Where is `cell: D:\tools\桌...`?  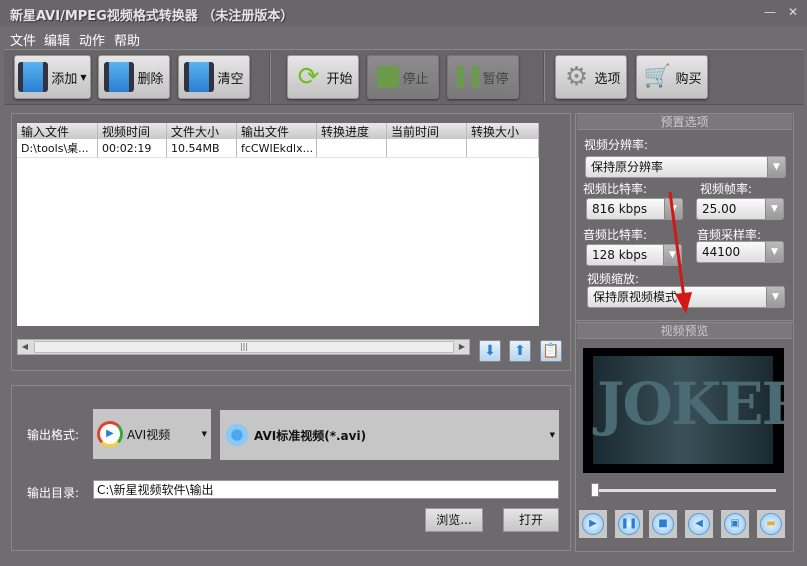 cell: D:\tools\桌... is located at coordinates (57, 148).